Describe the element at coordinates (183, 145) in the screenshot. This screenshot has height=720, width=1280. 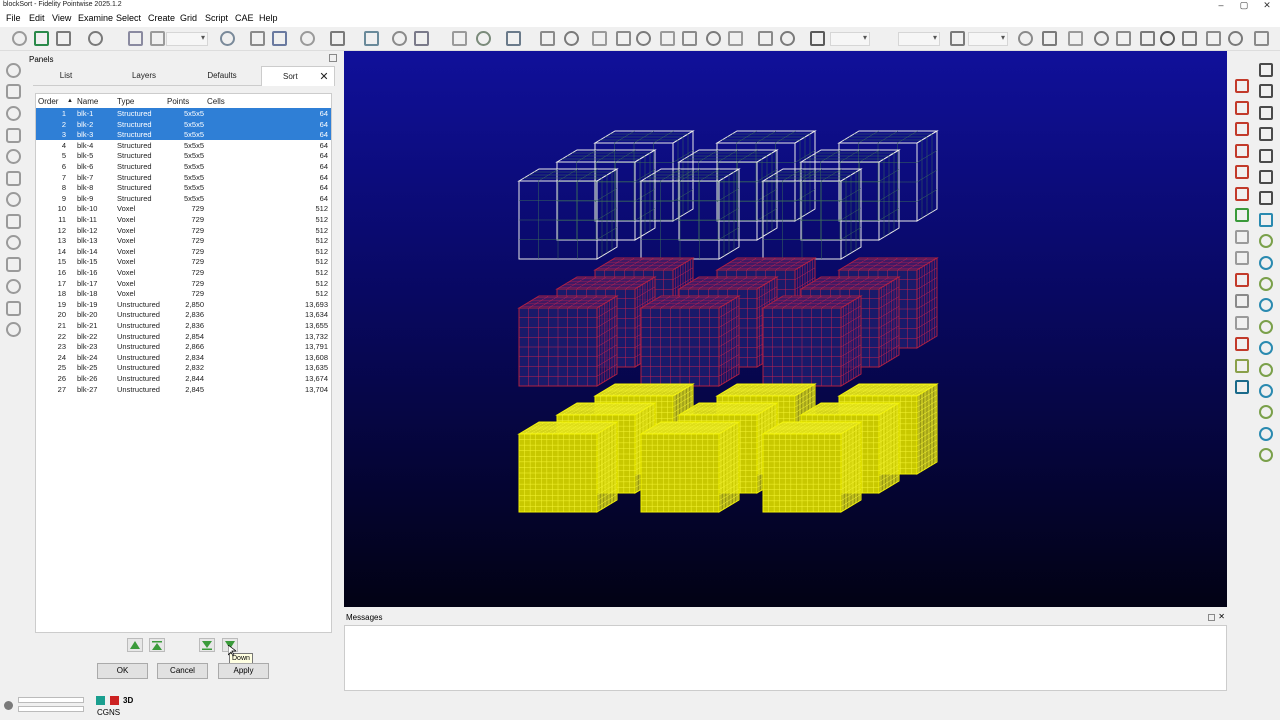
I see `table-row: 4 blk-4 Structured 5x5x5 64` at that location.